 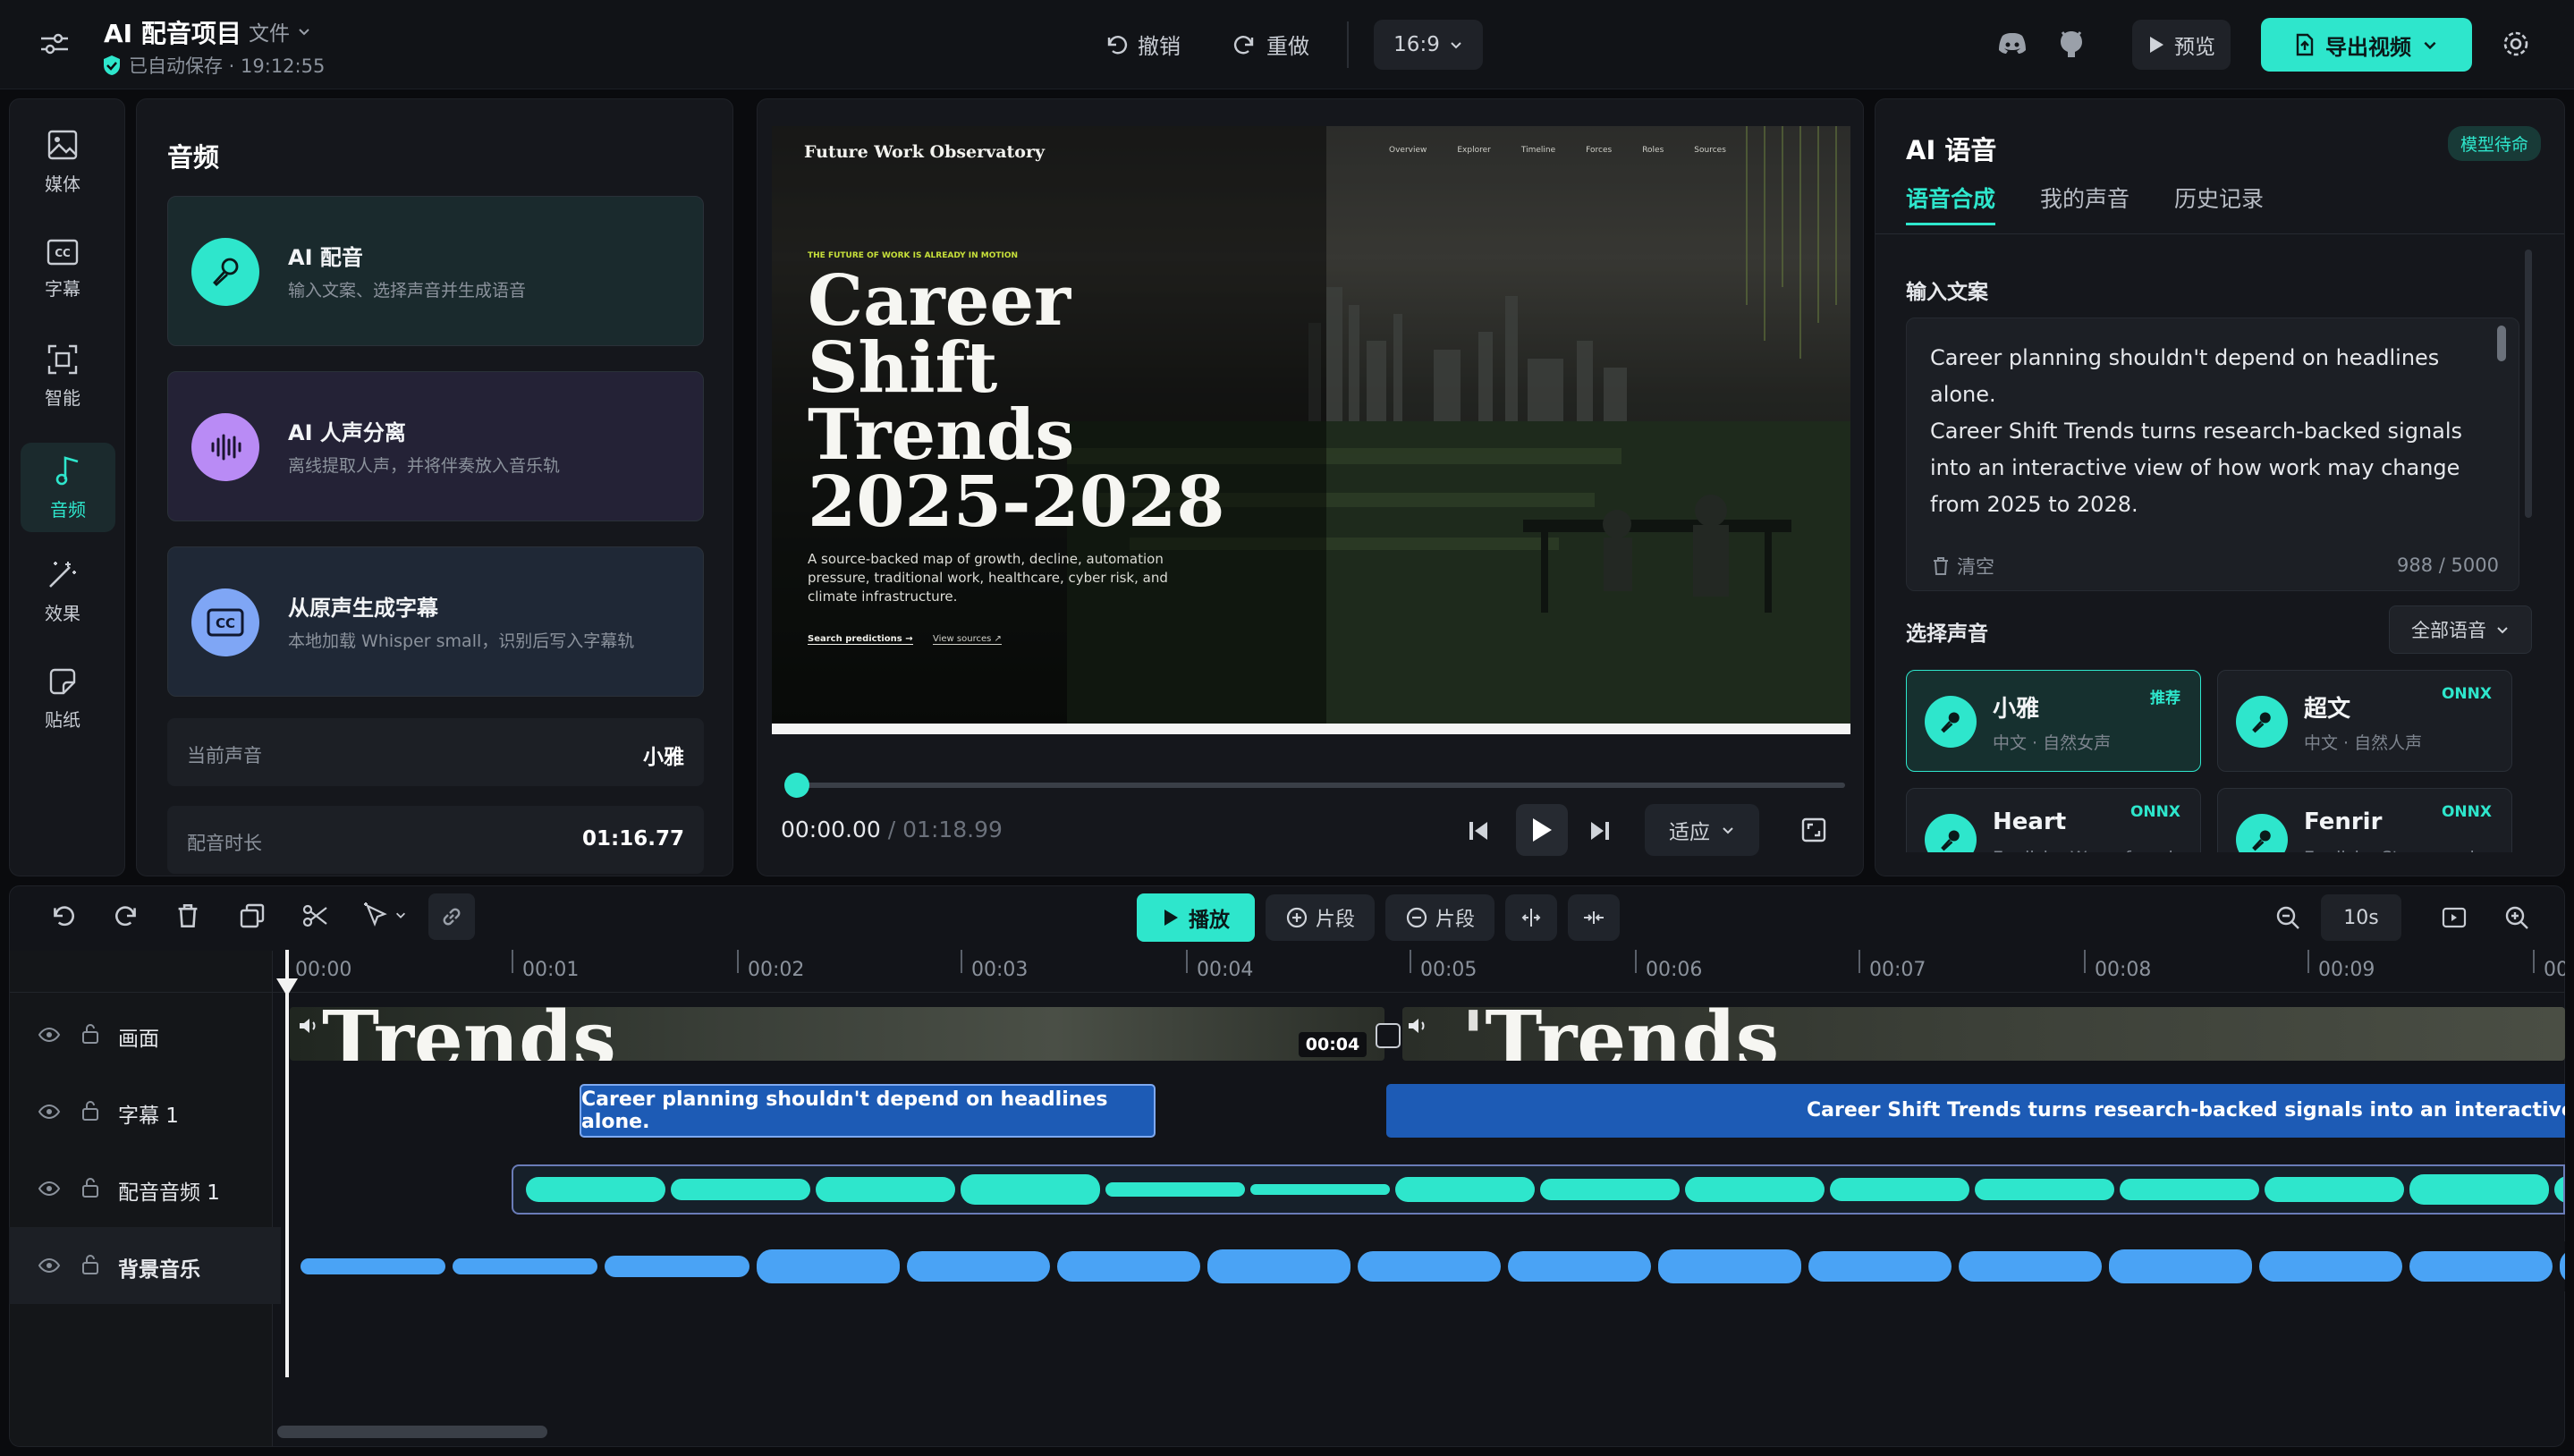 I want to click on ai-dubbing-card: AI 配音 输入文案、选择声音并生成语音, so click(x=435, y=271).